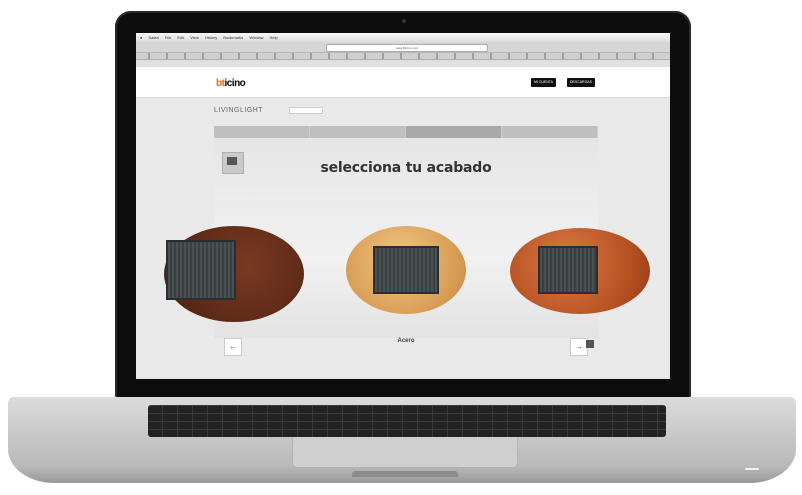 This screenshot has width=802, height=495. Describe the element at coordinates (405, 474) in the screenshot. I see `lid-notch` at that location.